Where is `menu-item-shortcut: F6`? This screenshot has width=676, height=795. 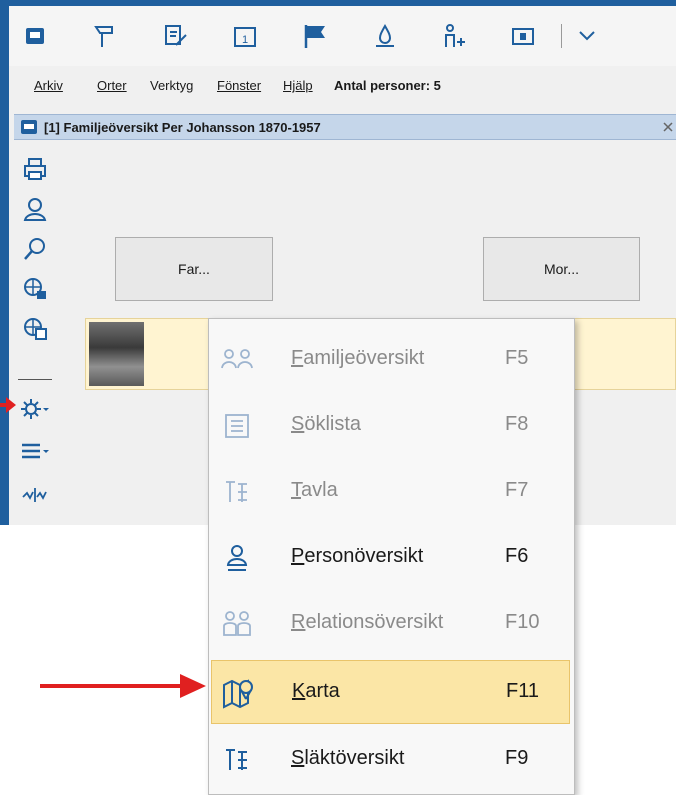 menu-item-shortcut: F6 is located at coordinates (517, 556).